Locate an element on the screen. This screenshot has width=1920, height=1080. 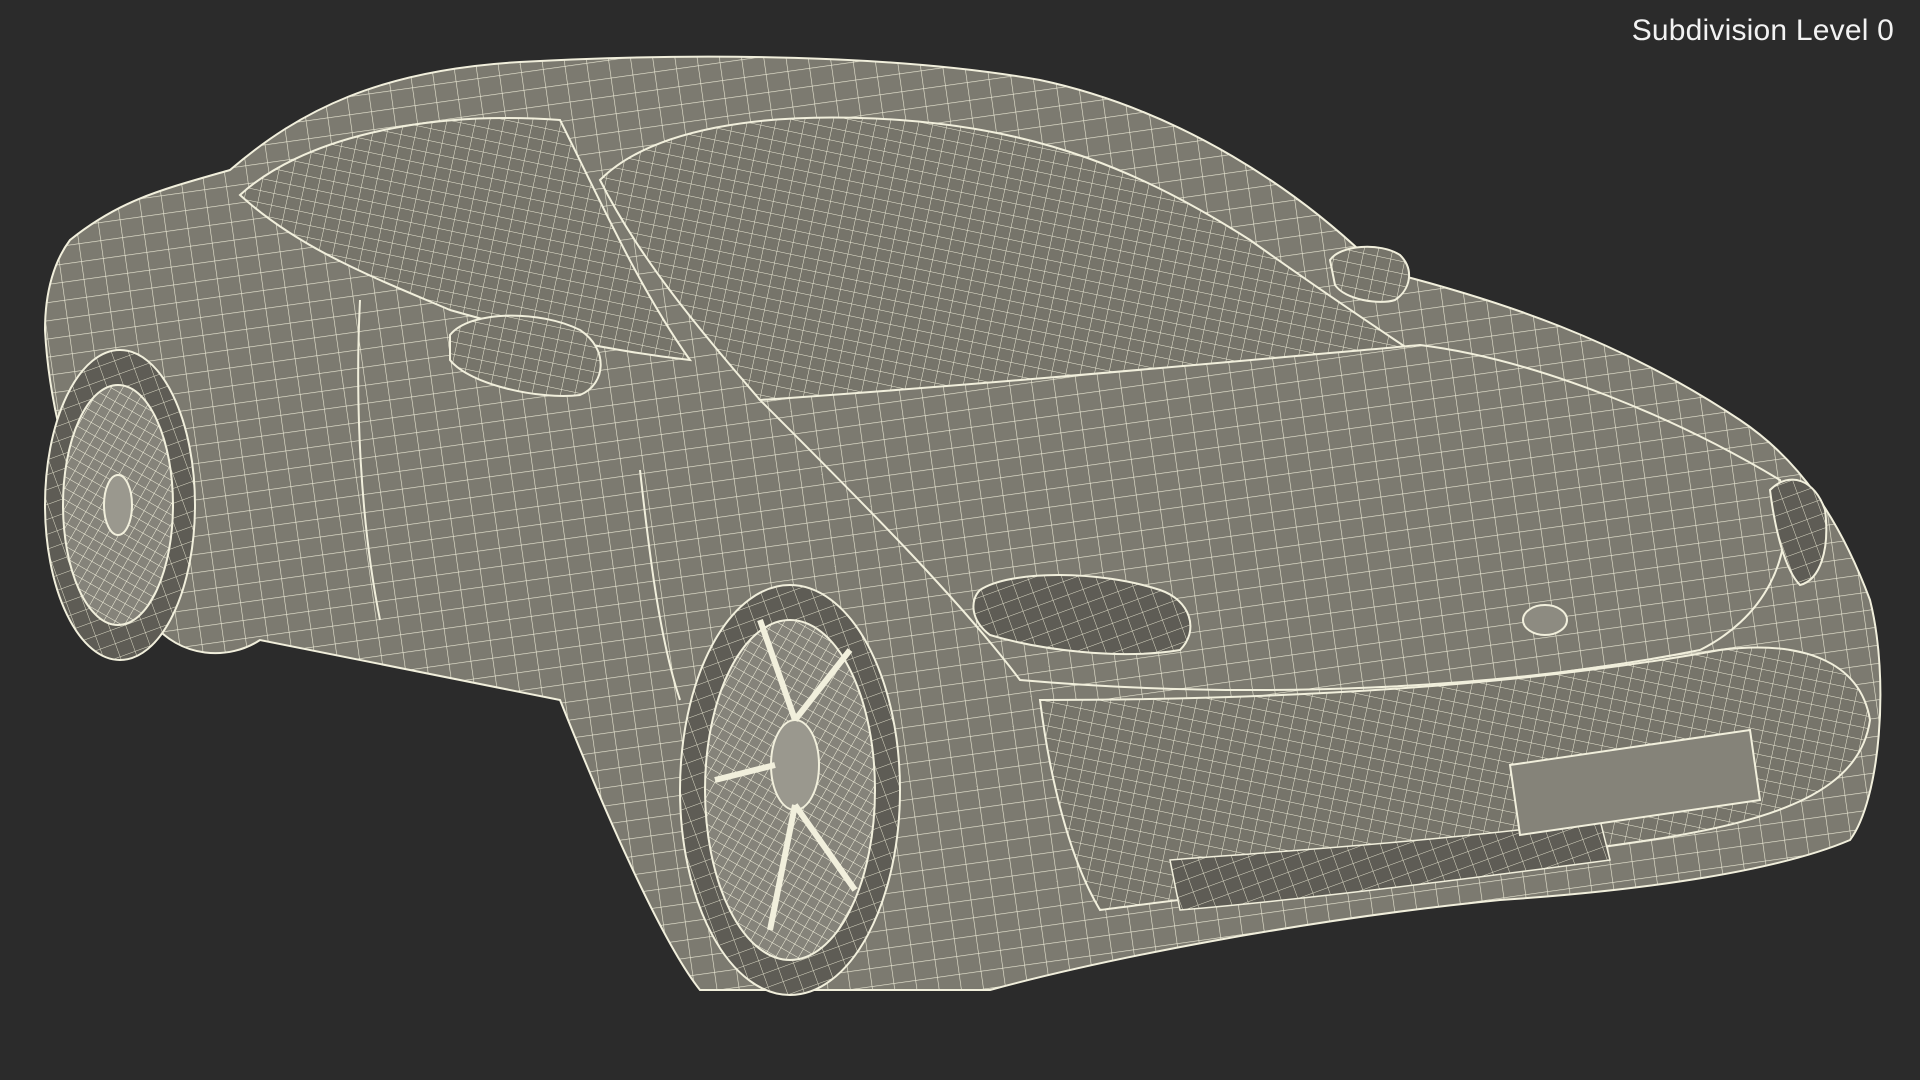
front-wheel is located at coordinates (790, 790).